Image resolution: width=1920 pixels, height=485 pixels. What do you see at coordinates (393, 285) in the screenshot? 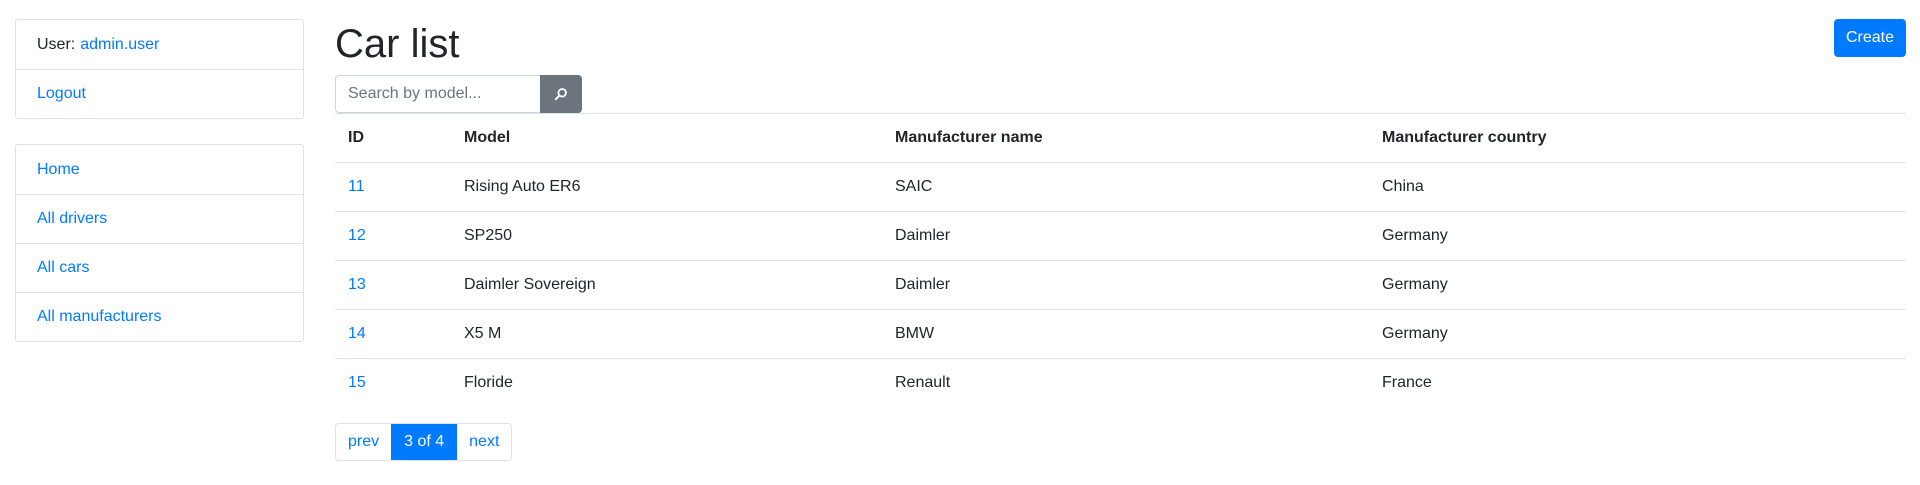
I see `cell-id: 13` at bounding box center [393, 285].